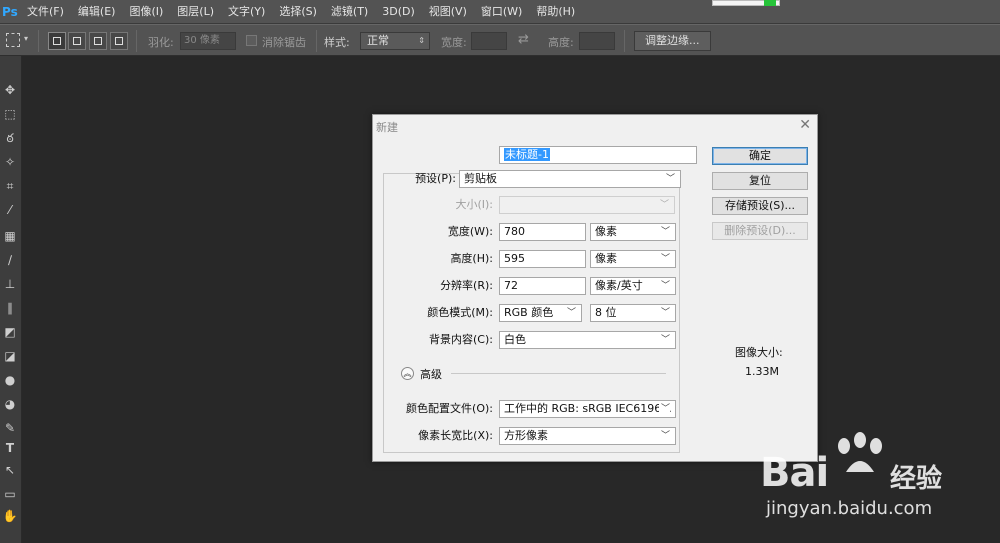  What do you see at coordinates (633, 313) in the screenshot?
I see `bit-depth-select: 8 位 ﹀` at bounding box center [633, 313].